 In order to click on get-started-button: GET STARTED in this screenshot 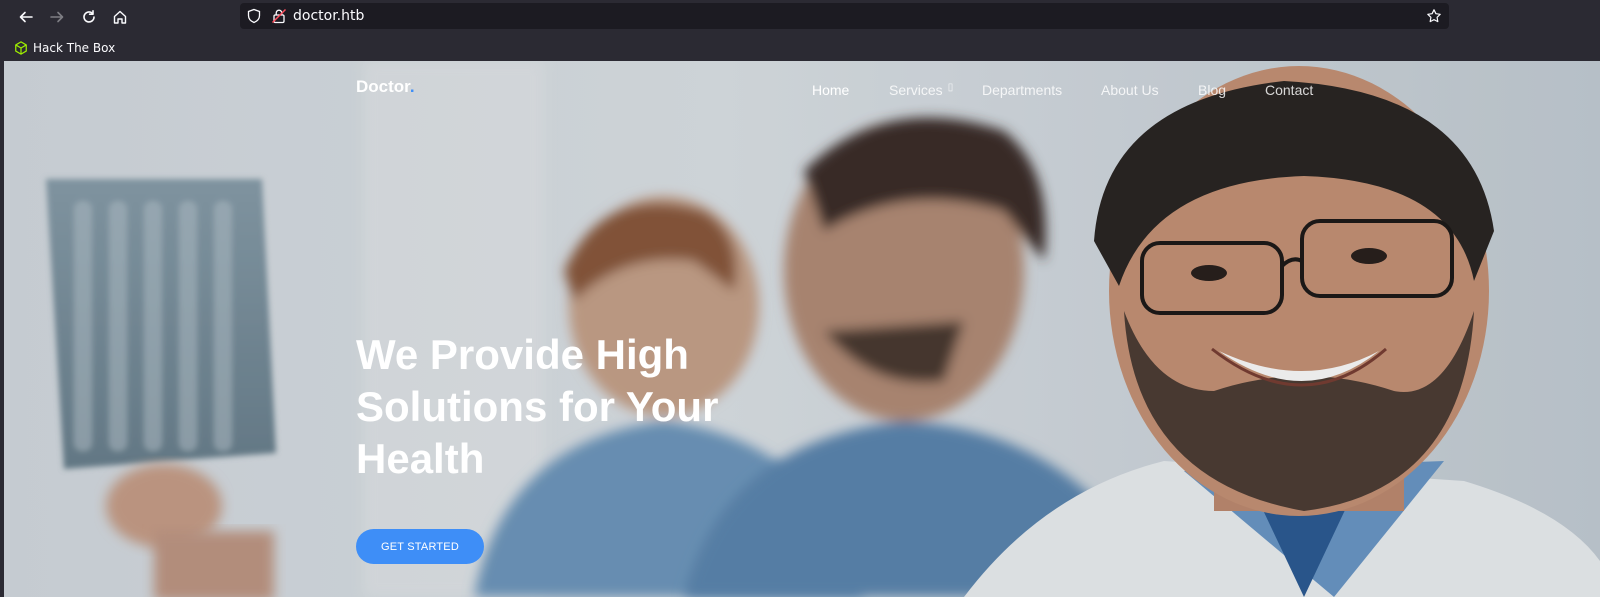, I will do `click(420, 546)`.